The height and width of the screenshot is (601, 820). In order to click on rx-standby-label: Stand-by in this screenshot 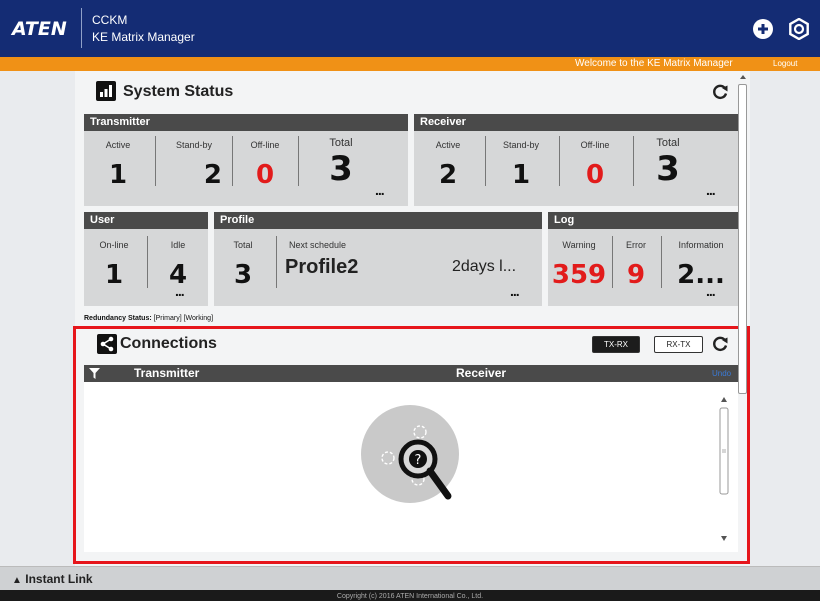, I will do `click(521, 145)`.